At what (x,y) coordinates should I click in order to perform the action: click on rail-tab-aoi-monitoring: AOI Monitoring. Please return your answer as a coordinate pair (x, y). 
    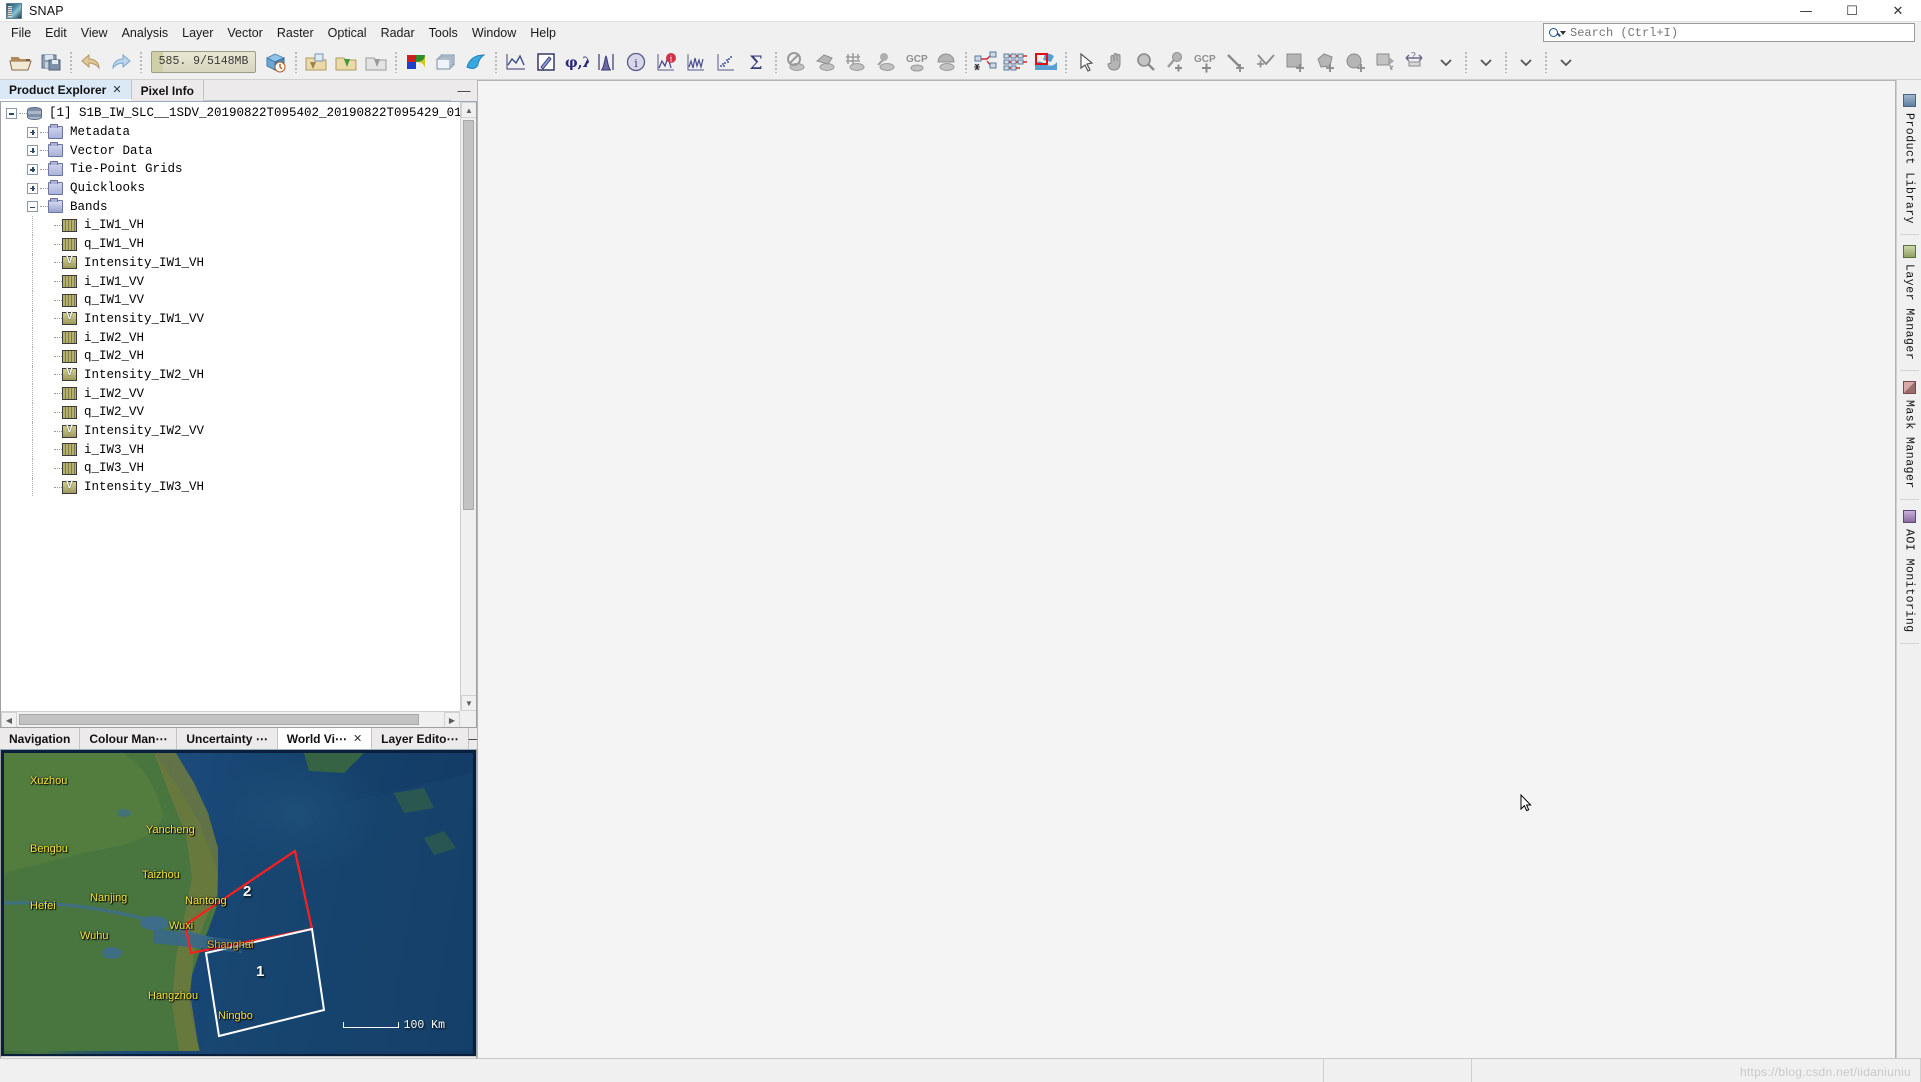
    Looking at the image, I should click on (1909, 572).